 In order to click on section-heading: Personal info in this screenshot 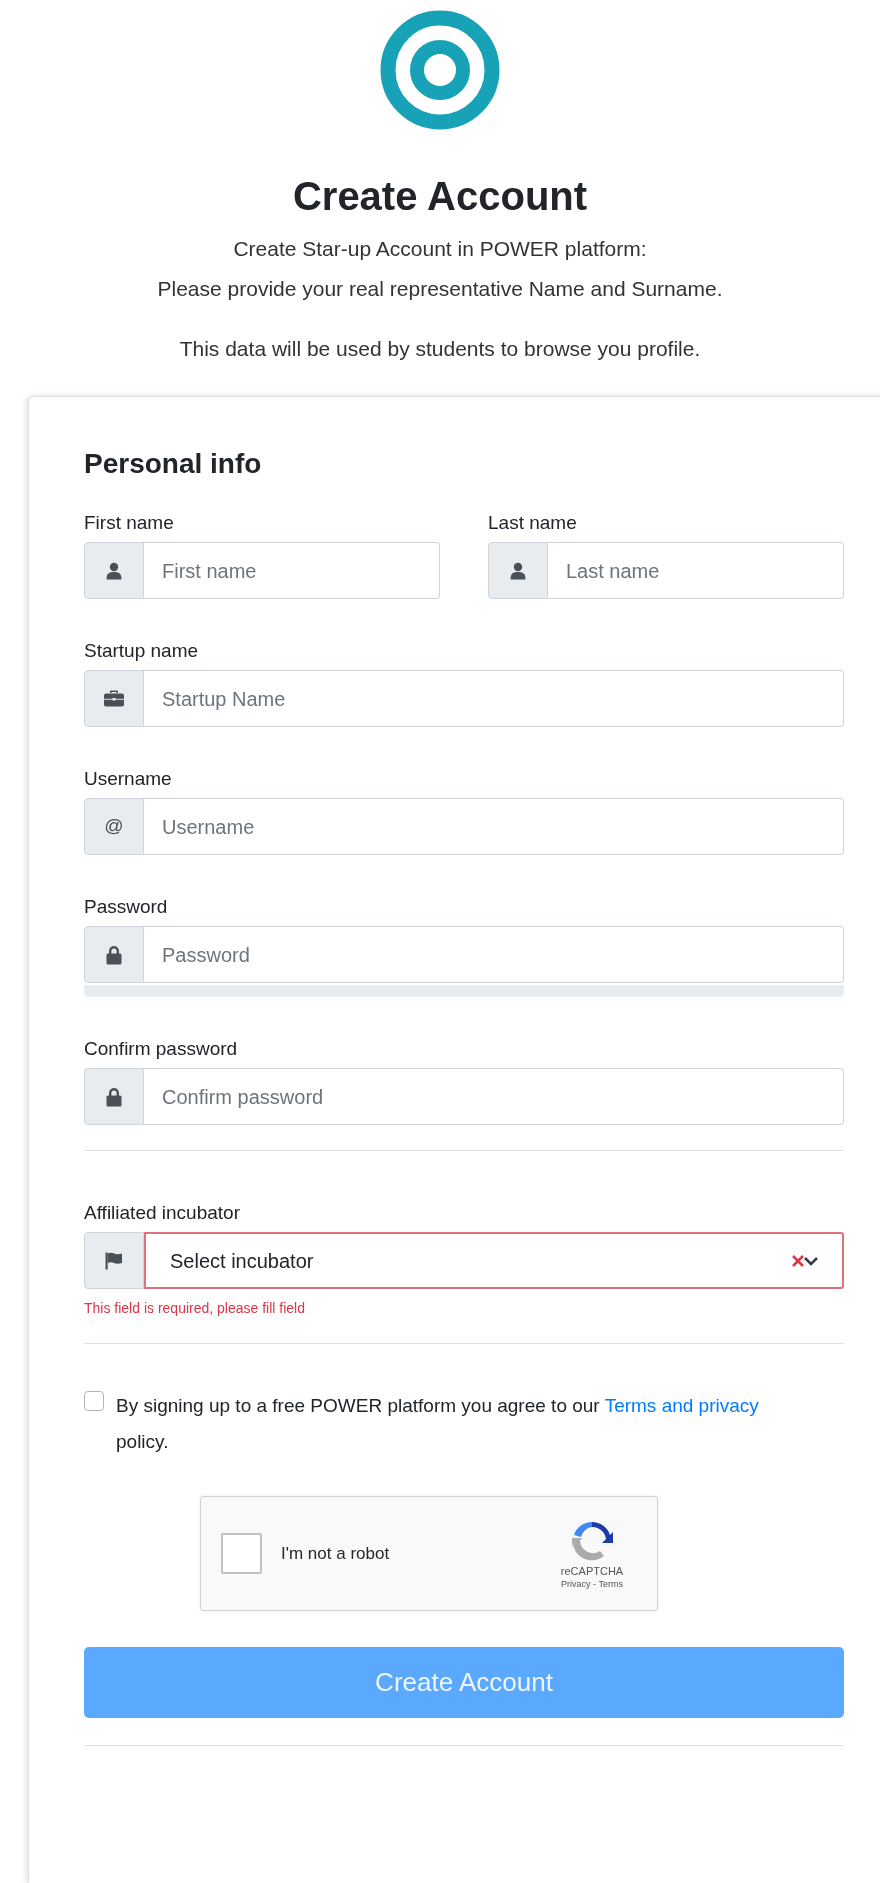, I will do `click(173, 464)`.